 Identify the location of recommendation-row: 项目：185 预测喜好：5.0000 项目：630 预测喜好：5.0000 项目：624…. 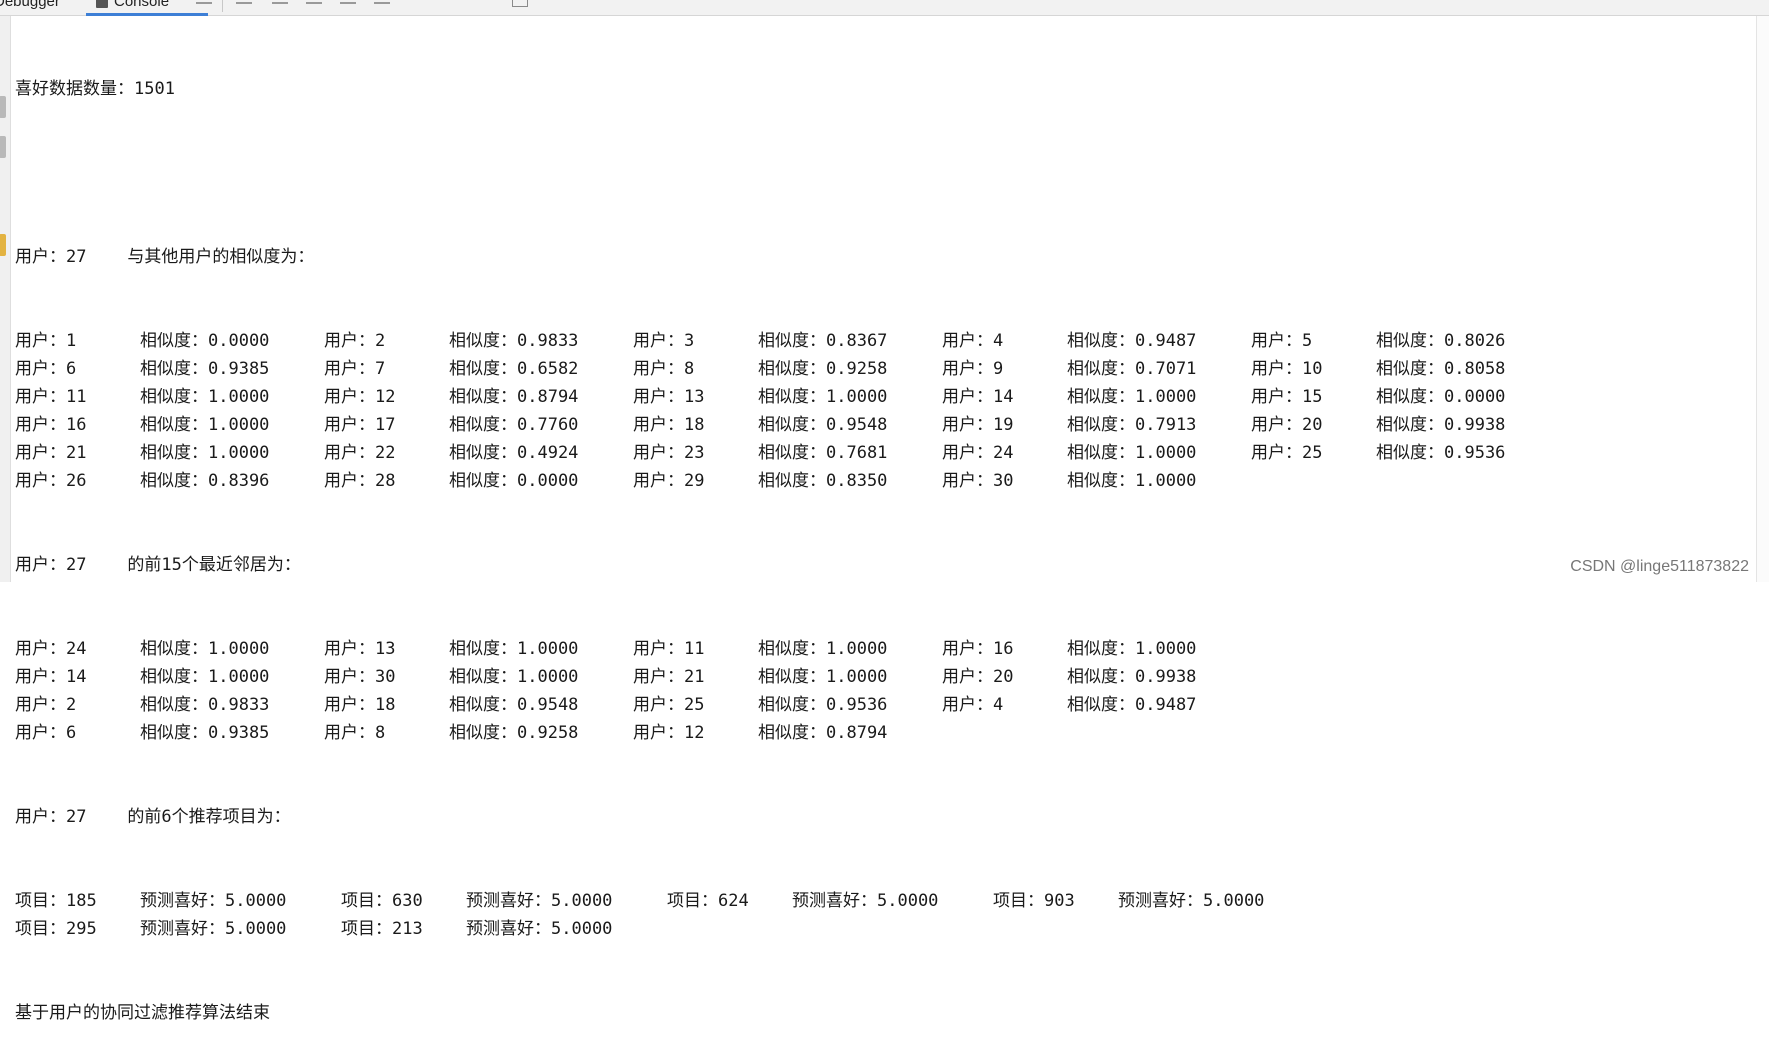
(639, 901).